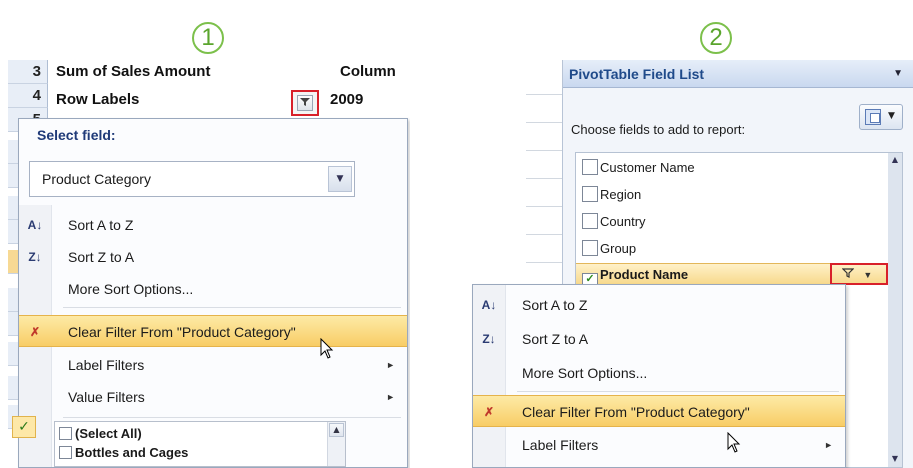 This screenshot has height=468, width=913. I want to click on list-item-label: (Select All), so click(108, 433).